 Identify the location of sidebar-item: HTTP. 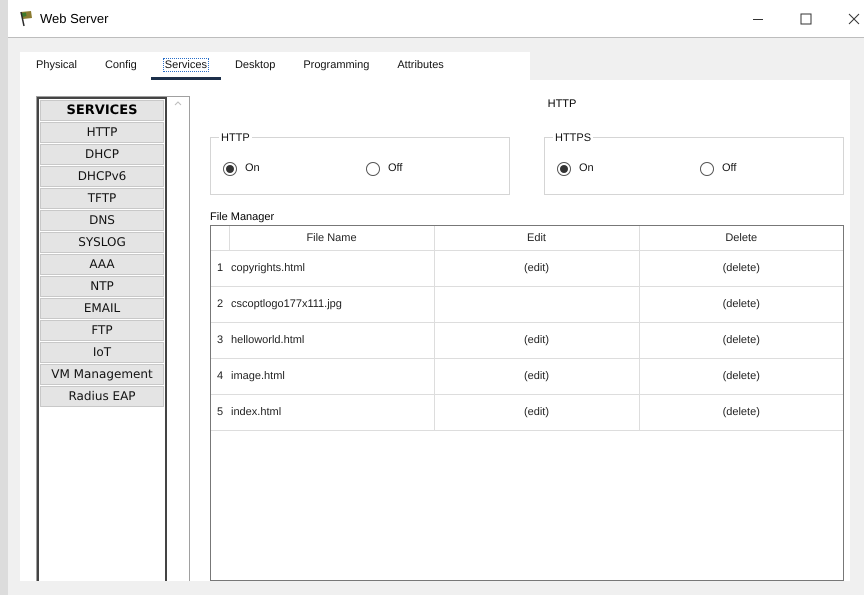
(102, 132).